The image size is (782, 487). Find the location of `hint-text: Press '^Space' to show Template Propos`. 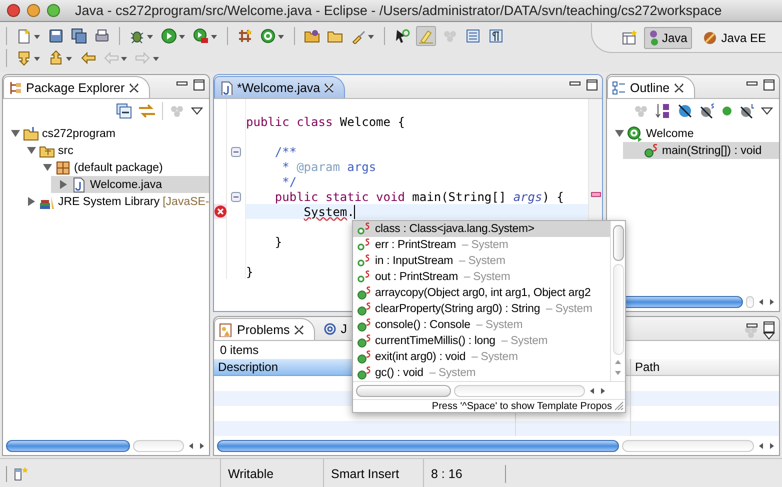

hint-text: Press '^Space' to show Template Propos is located at coordinates (522, 406).